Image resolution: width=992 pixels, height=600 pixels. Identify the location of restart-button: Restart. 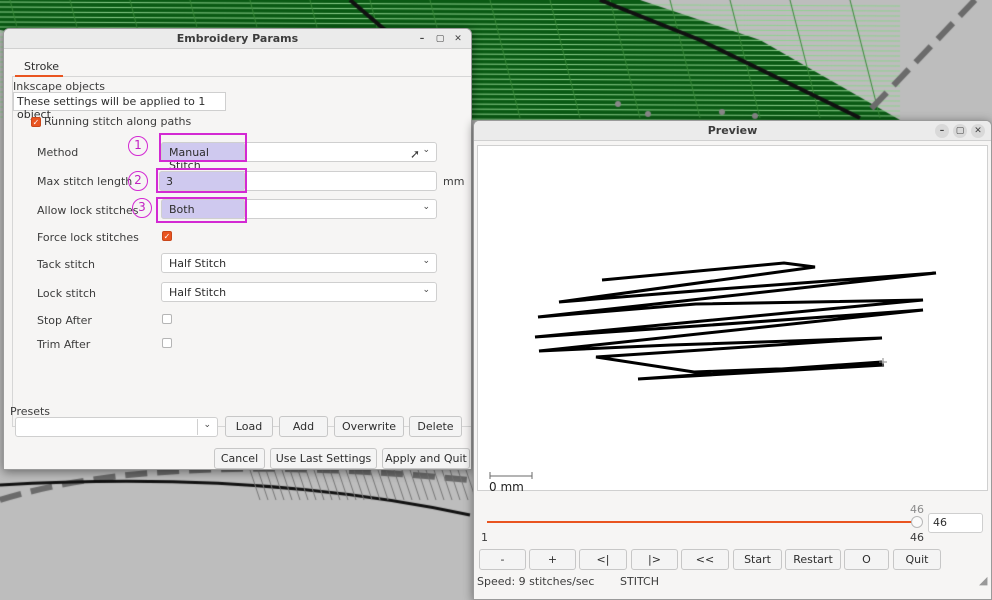
(813, 559).